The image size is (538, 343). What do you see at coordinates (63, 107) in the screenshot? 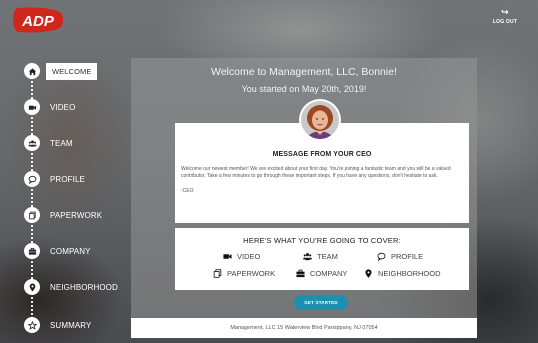
I see `nav-label: VIDEO` at bounding box center [63, 107].